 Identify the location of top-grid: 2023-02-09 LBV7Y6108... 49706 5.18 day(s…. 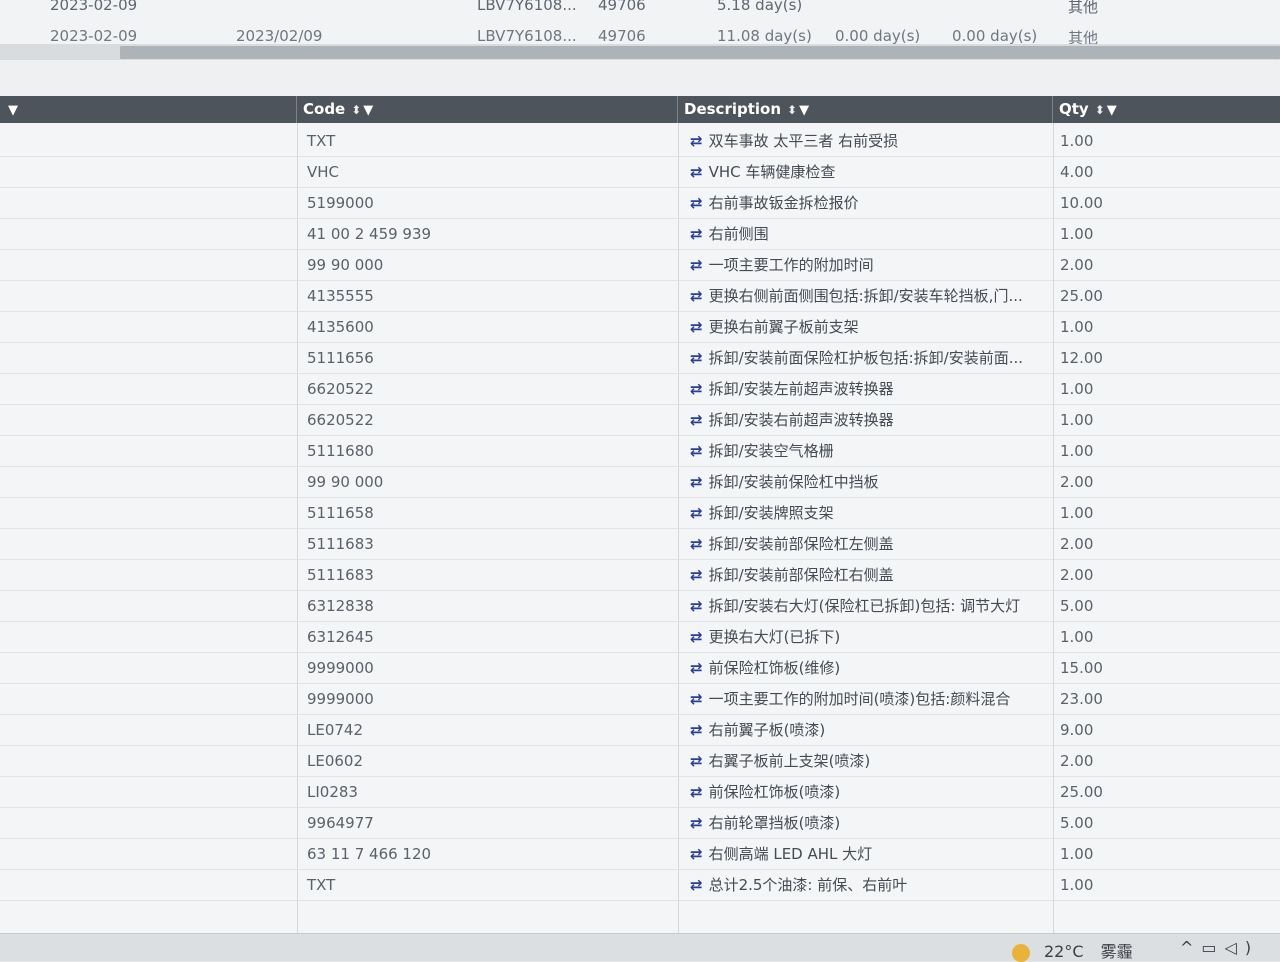
(640, 22).